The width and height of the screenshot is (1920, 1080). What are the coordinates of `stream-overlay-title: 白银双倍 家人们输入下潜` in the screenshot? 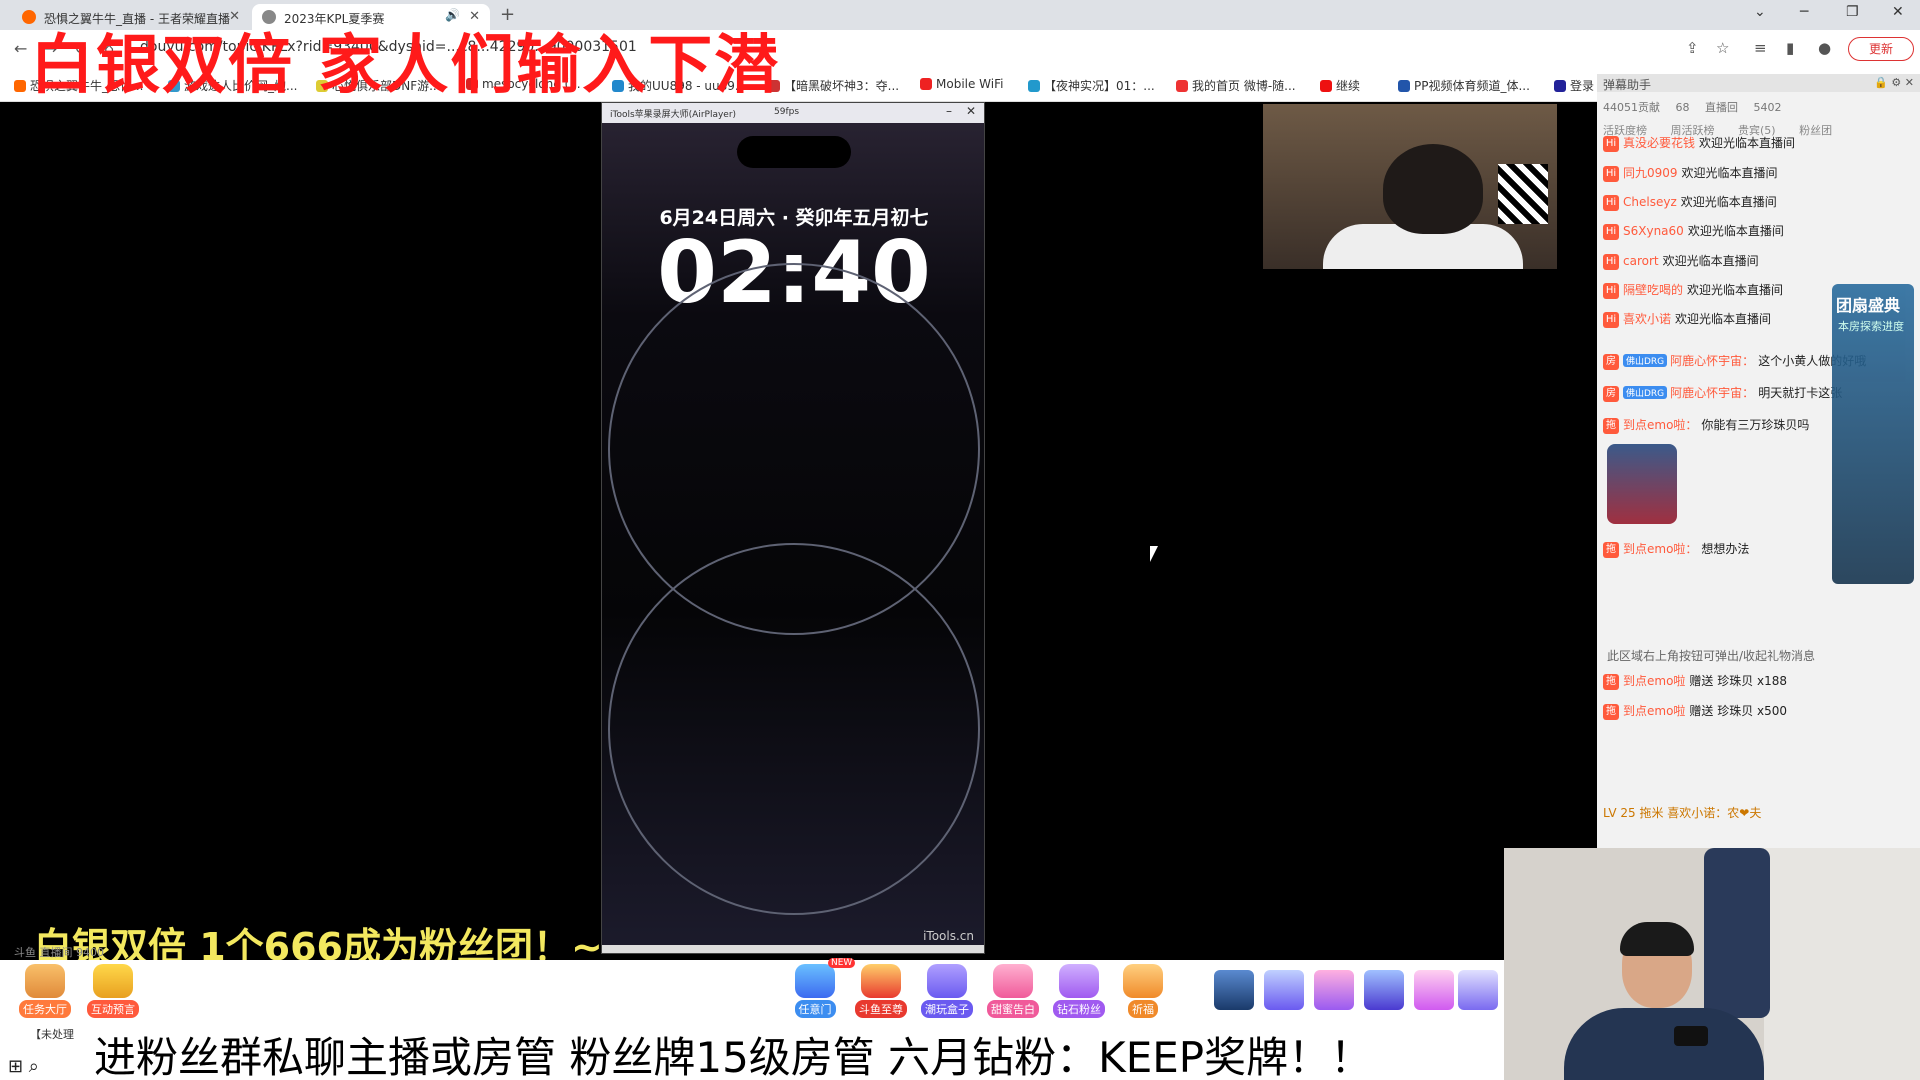 It's located at (405, 66).